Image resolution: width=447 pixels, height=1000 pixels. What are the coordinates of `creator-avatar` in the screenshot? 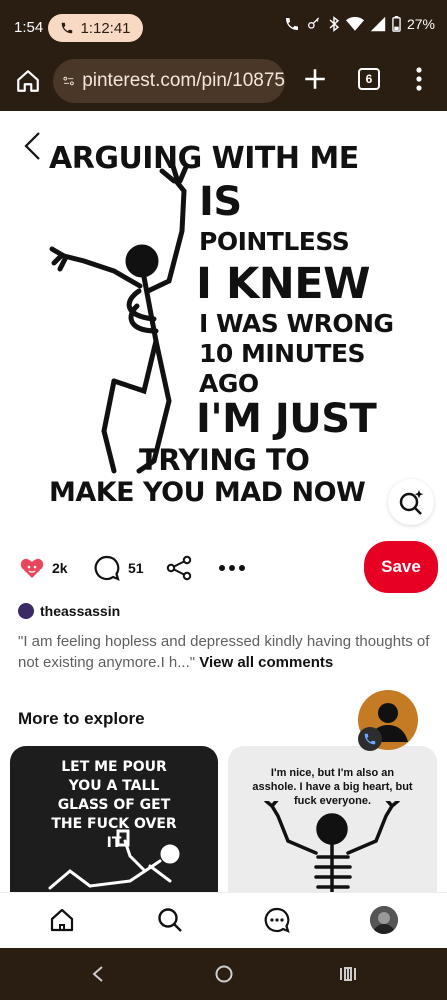 It's located at (26, 611).